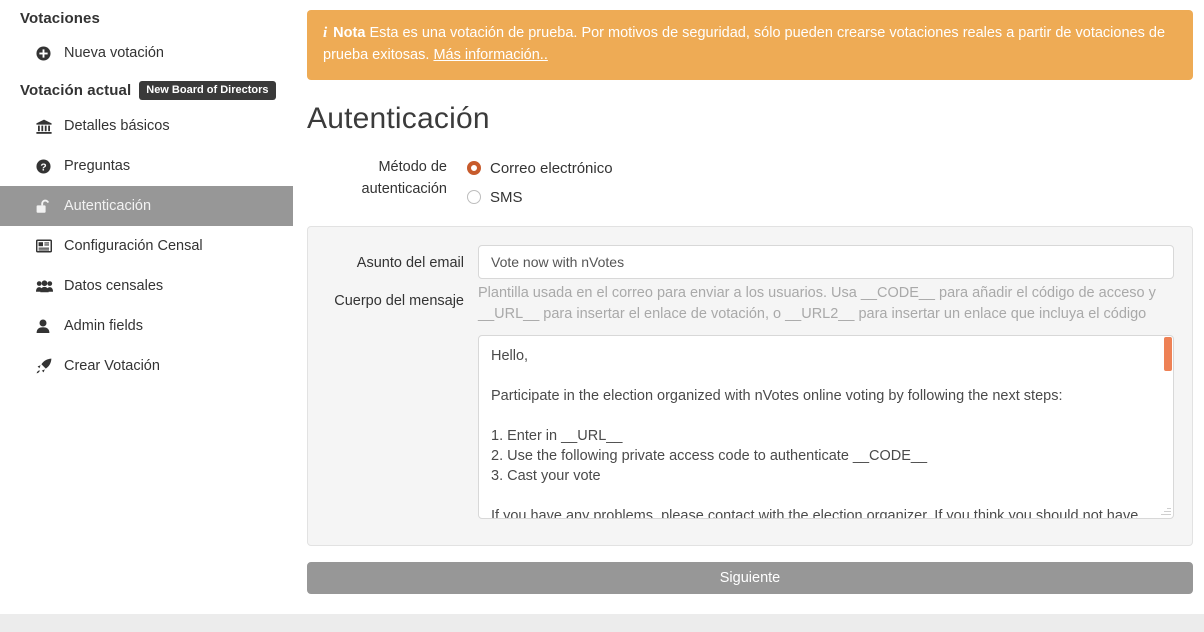  What do you see at coordinates (146, 166) in the screenshot?
I see `sidebar-item-preguntas: ? Preguntas` at bounding box center [146, 166].